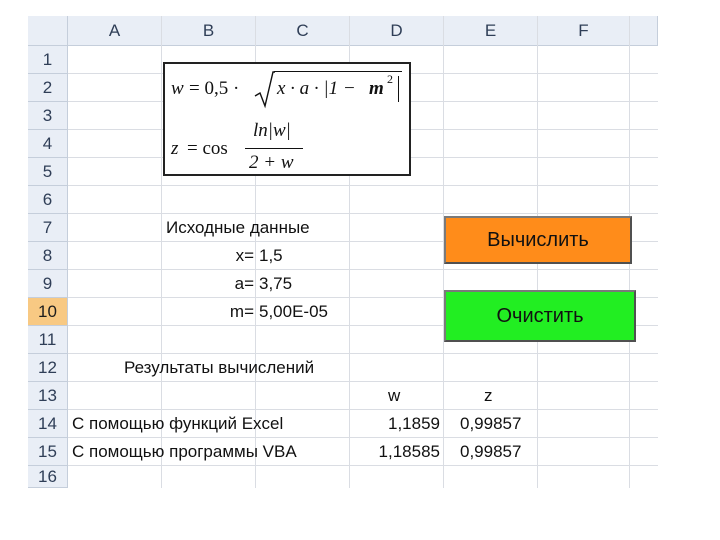 This screenshot has height=540, width=720. I want to click on row-header-13: 13, so click(48, 396).